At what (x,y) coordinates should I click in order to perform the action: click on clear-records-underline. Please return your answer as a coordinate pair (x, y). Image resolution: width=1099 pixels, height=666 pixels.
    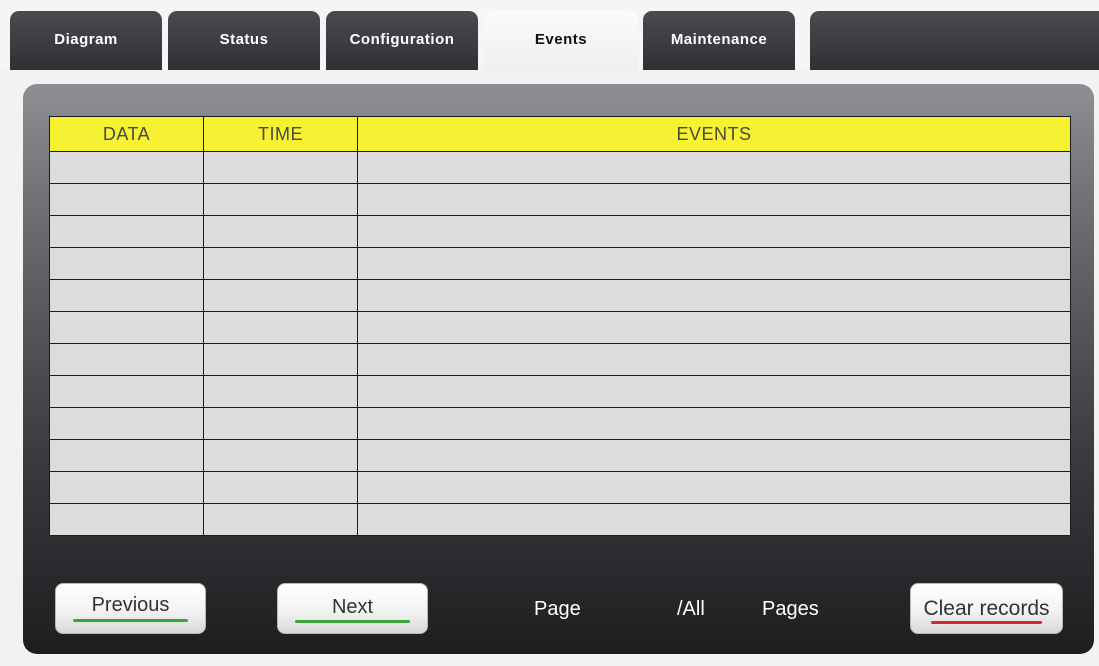
    Looking at the image, I should click on (986, 622).